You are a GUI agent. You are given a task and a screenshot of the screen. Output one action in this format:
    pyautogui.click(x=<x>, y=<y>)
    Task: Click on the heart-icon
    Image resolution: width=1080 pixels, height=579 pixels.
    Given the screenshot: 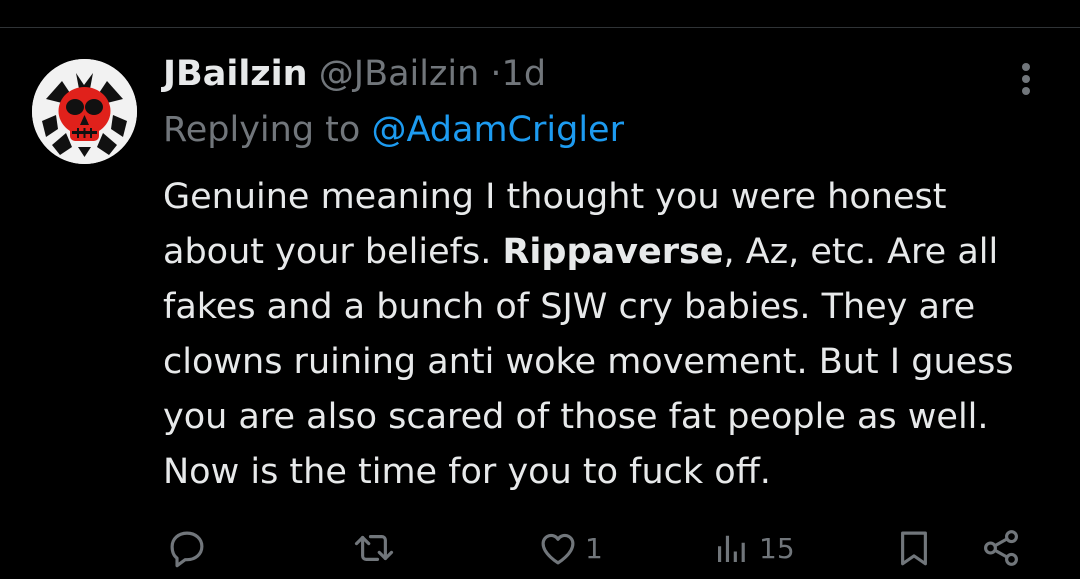 What is the action you would take?
    pyautogui.click(x=558, y=549)
    